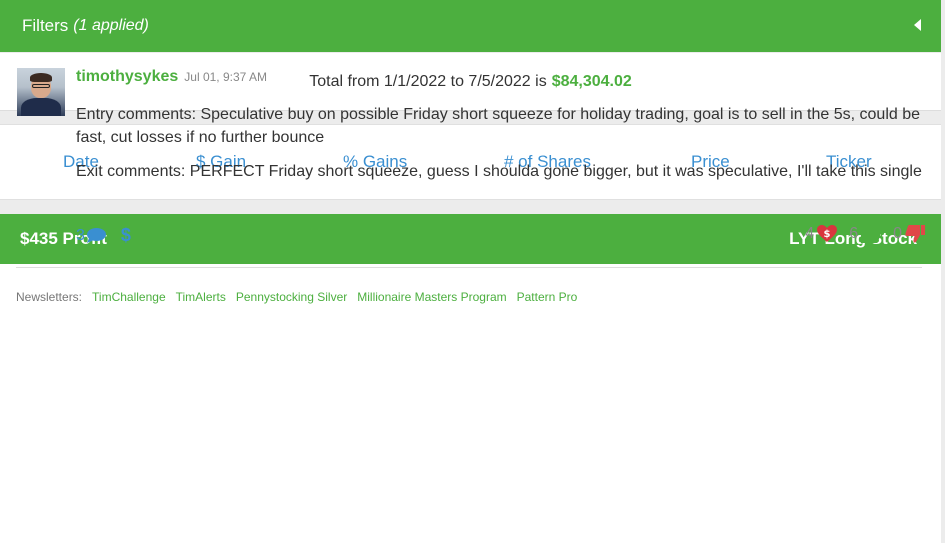 The image size is (945, 543). Describe the element at coordinates (469, 267) in the screenshot. I see `divider` at that location.